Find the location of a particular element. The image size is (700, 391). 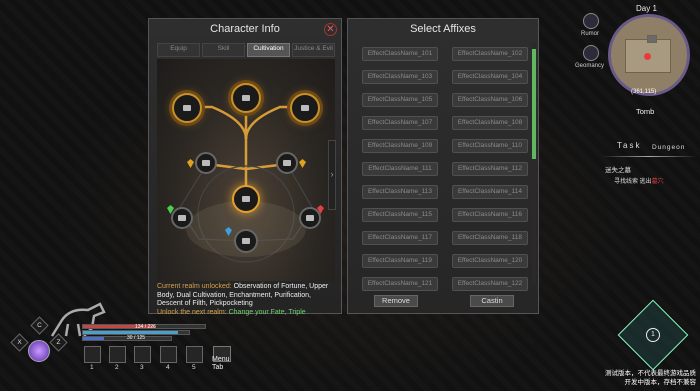

day-counter: Day 1 is located at coordinates (646, 8).